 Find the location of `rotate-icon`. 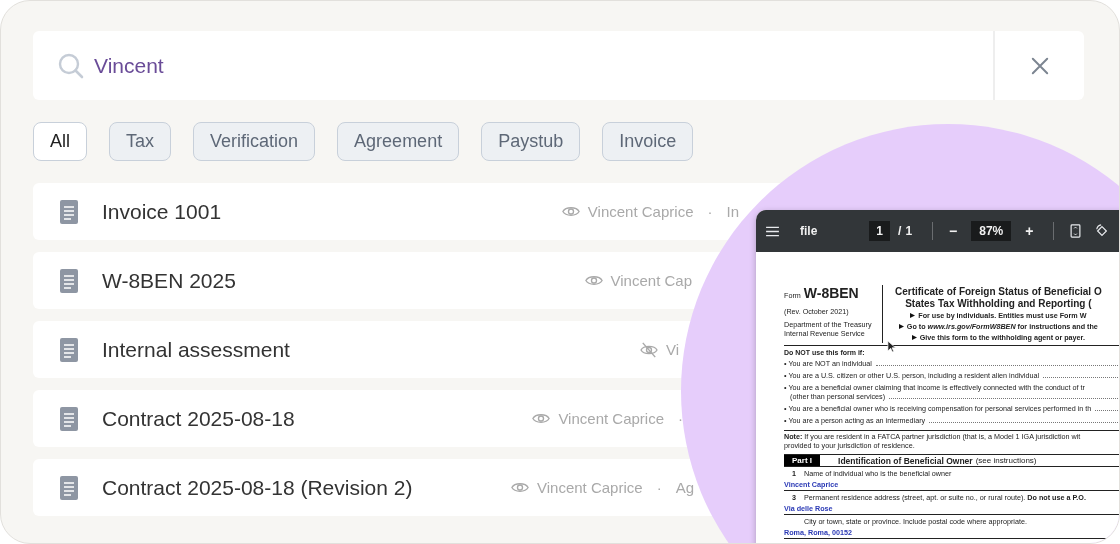

rotate-icon is located at coordinates (1102, 231).